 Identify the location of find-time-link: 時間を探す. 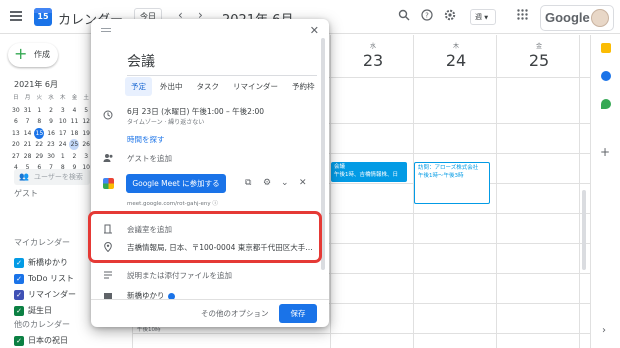
(146, 139).